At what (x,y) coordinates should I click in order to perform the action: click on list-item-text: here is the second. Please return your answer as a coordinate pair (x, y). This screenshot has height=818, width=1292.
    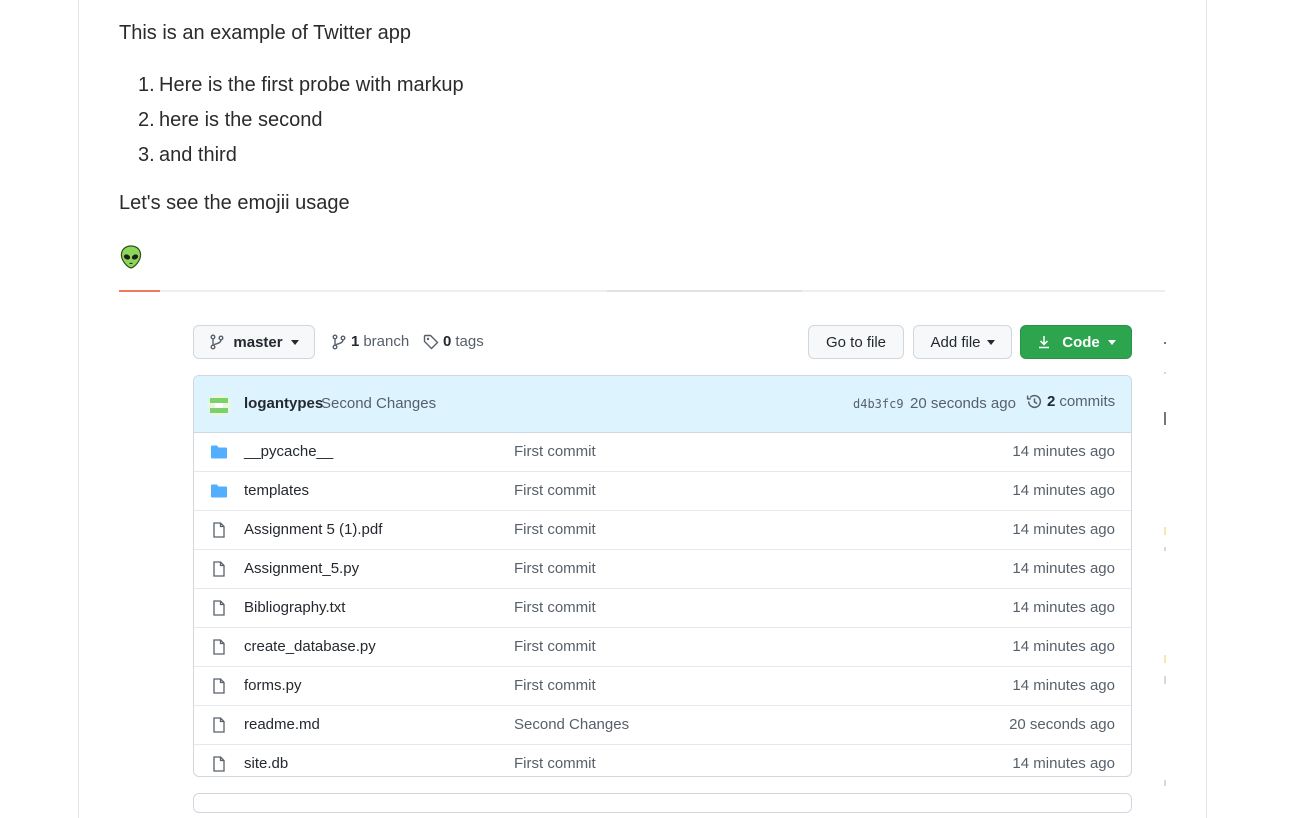
    Looking at the image, I should click on (241, 120).